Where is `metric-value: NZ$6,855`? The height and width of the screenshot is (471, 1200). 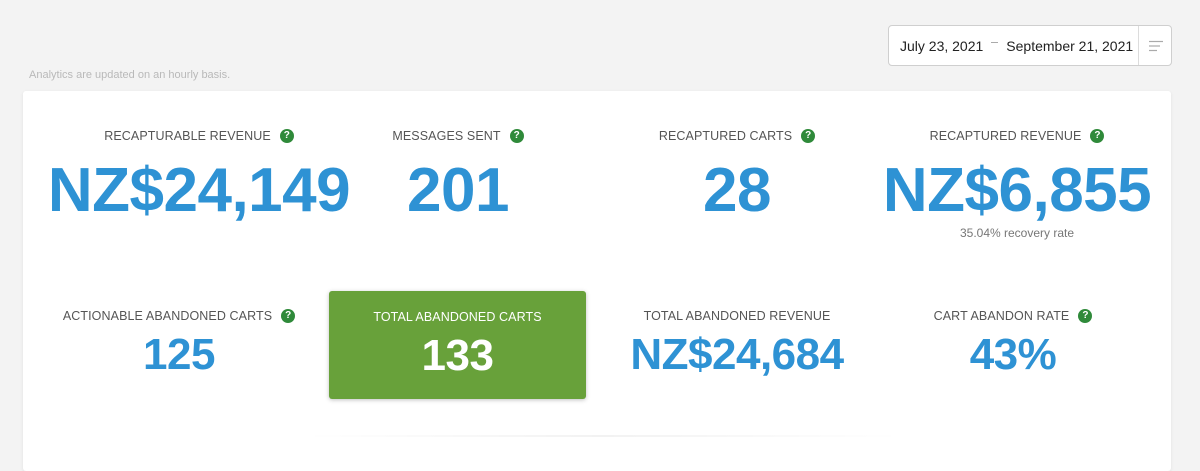
metric-value: NZ$6,855 is located at coordinates (1017, 190).